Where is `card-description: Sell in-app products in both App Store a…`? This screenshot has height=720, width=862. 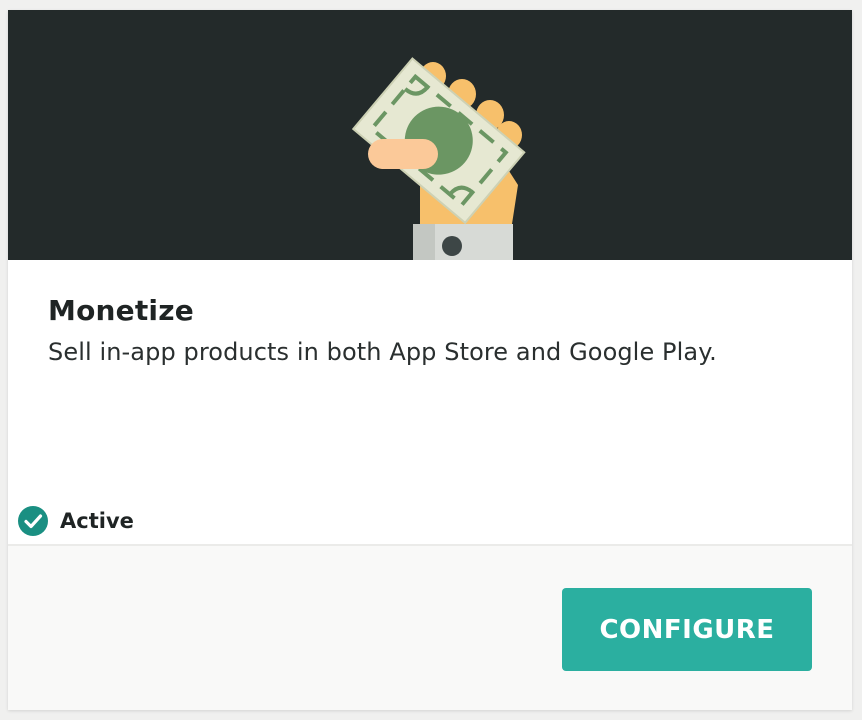
card-description: Sell in-app products in both App Store a… is located at coordinates (382, 352).